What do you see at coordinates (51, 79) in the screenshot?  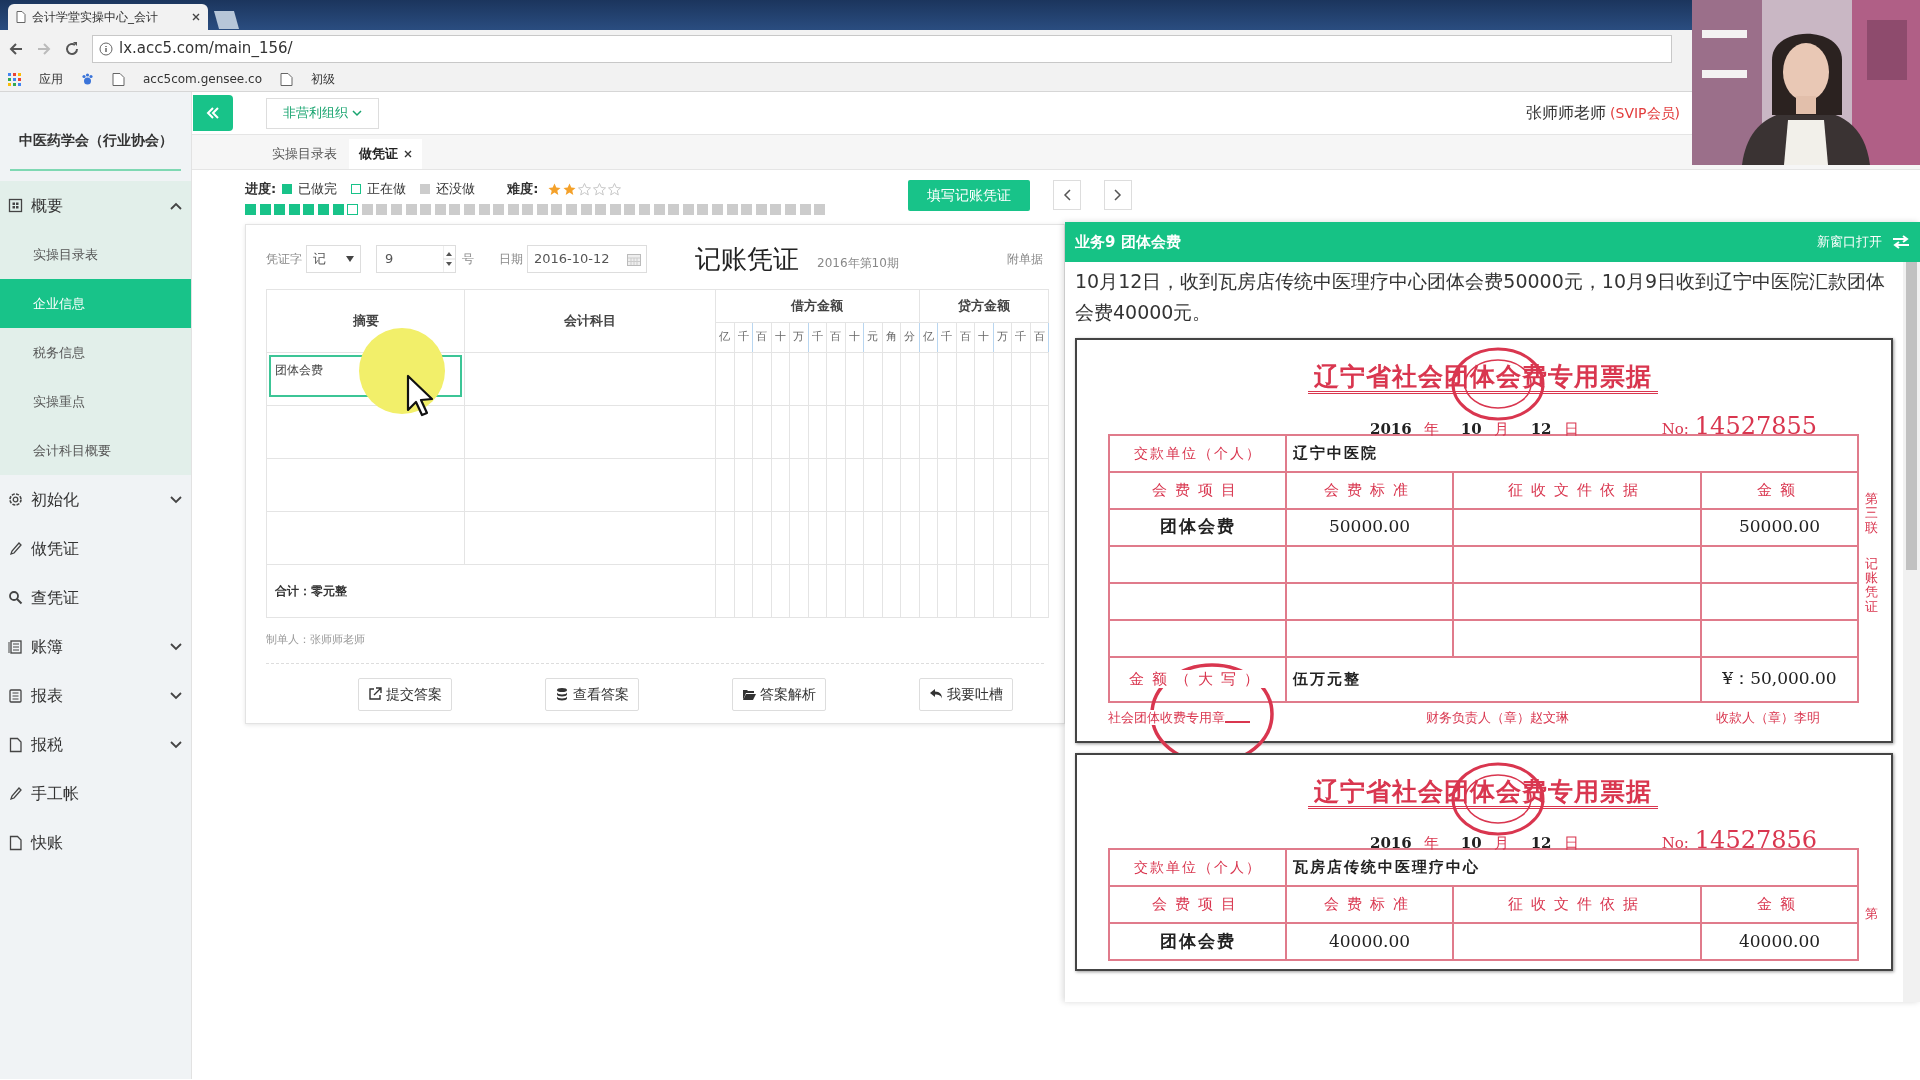 I see `bookmark: 应用` at bounding box center [51, 79].